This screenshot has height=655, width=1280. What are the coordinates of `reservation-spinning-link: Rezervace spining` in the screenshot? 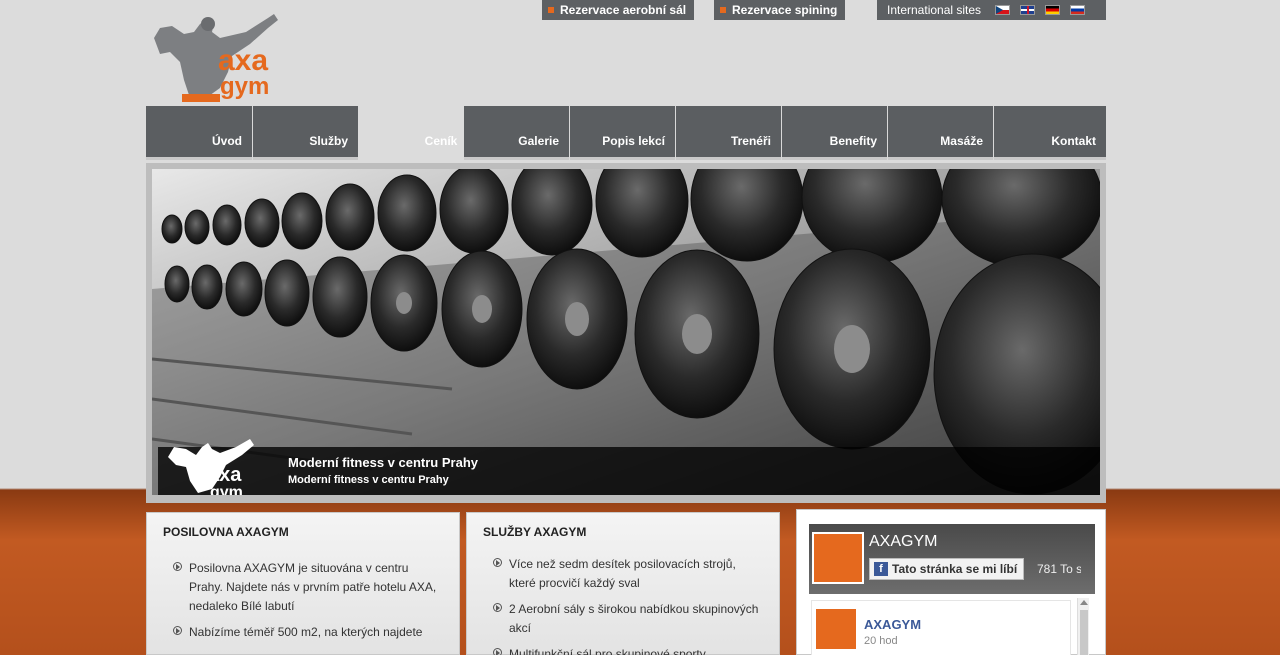 It's located at (780, 10).